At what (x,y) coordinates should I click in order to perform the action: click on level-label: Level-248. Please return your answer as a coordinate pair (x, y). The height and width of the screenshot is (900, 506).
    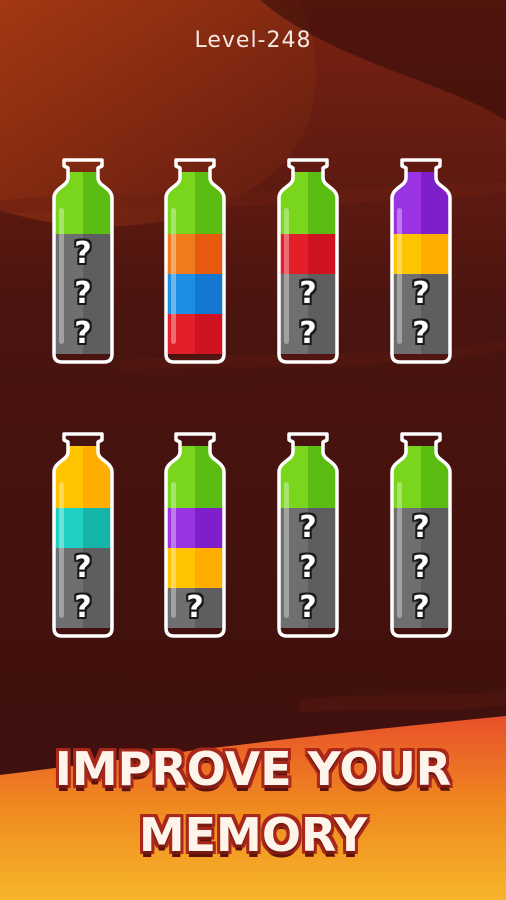
    Looking at the image, I should click on (253, 40).